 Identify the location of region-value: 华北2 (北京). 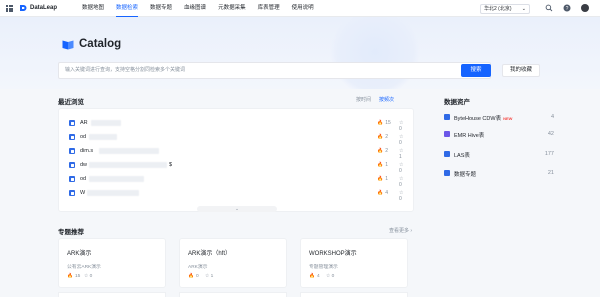
(498, 9).